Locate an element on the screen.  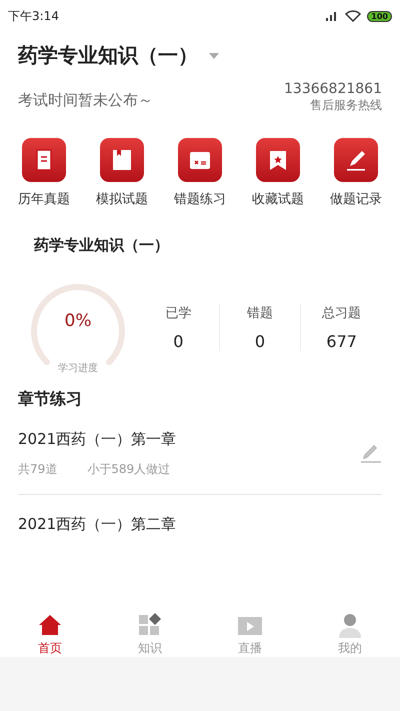
shortcut-button: 模拟试题 is located at coordinates (122, 173).